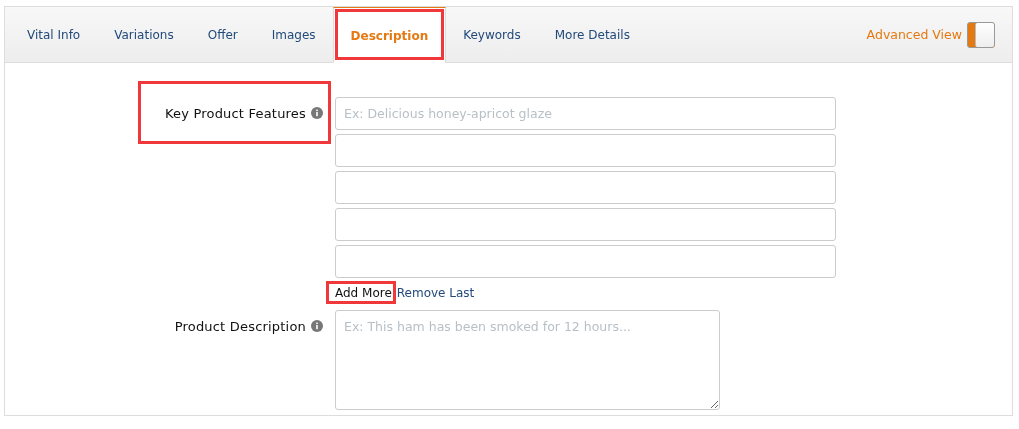 This screenshot has height=429, width=1019. What do you see at coordinates (235, 113) in the screenshot?
I see `field-label: Key Product Features` at bounding box center [235, 113].